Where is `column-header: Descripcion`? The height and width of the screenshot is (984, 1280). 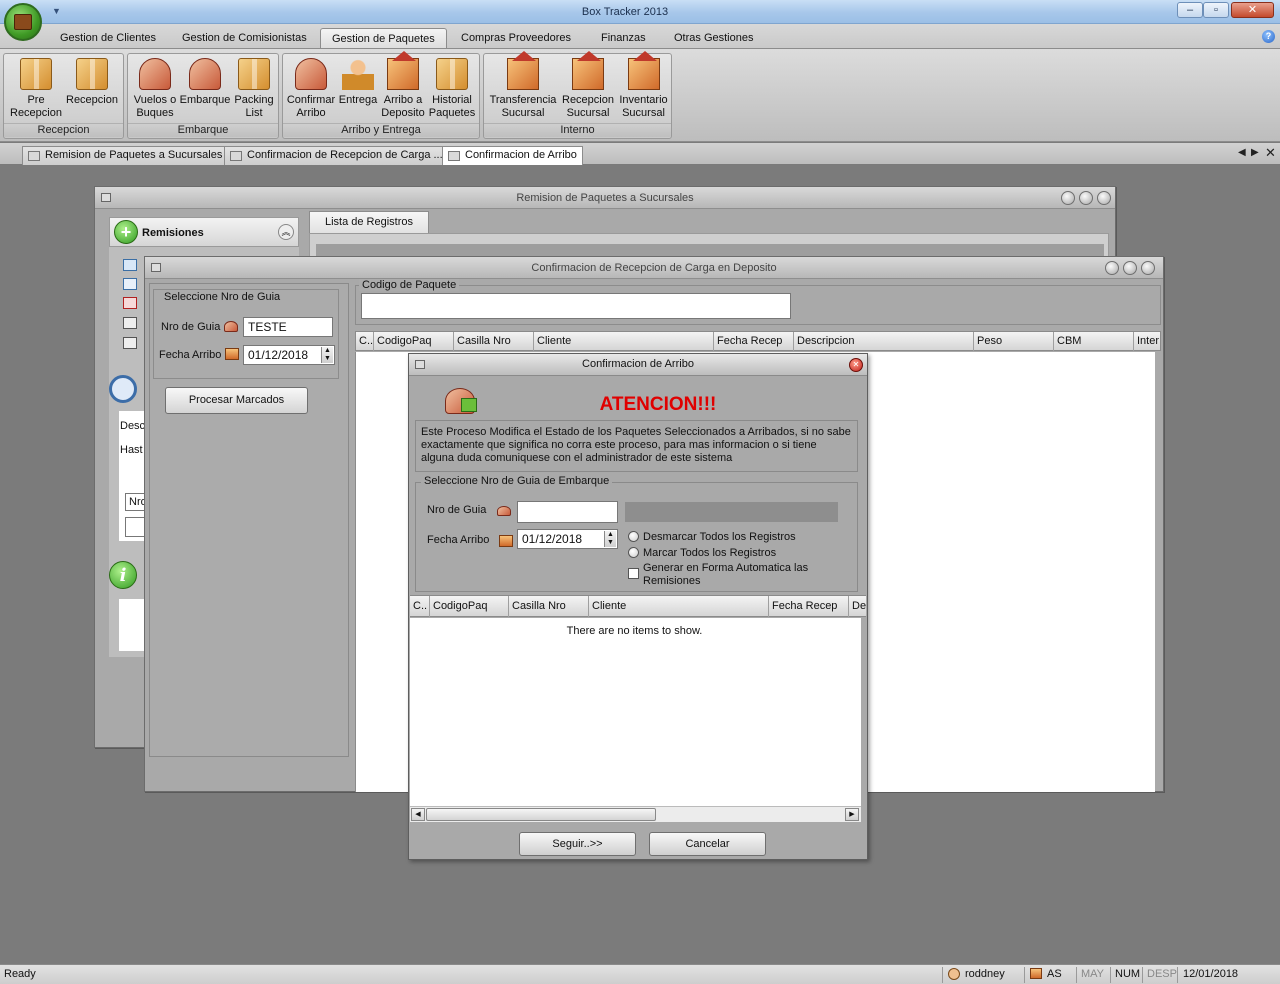 column-header: Descripcion is located at coordinates (884, 341).